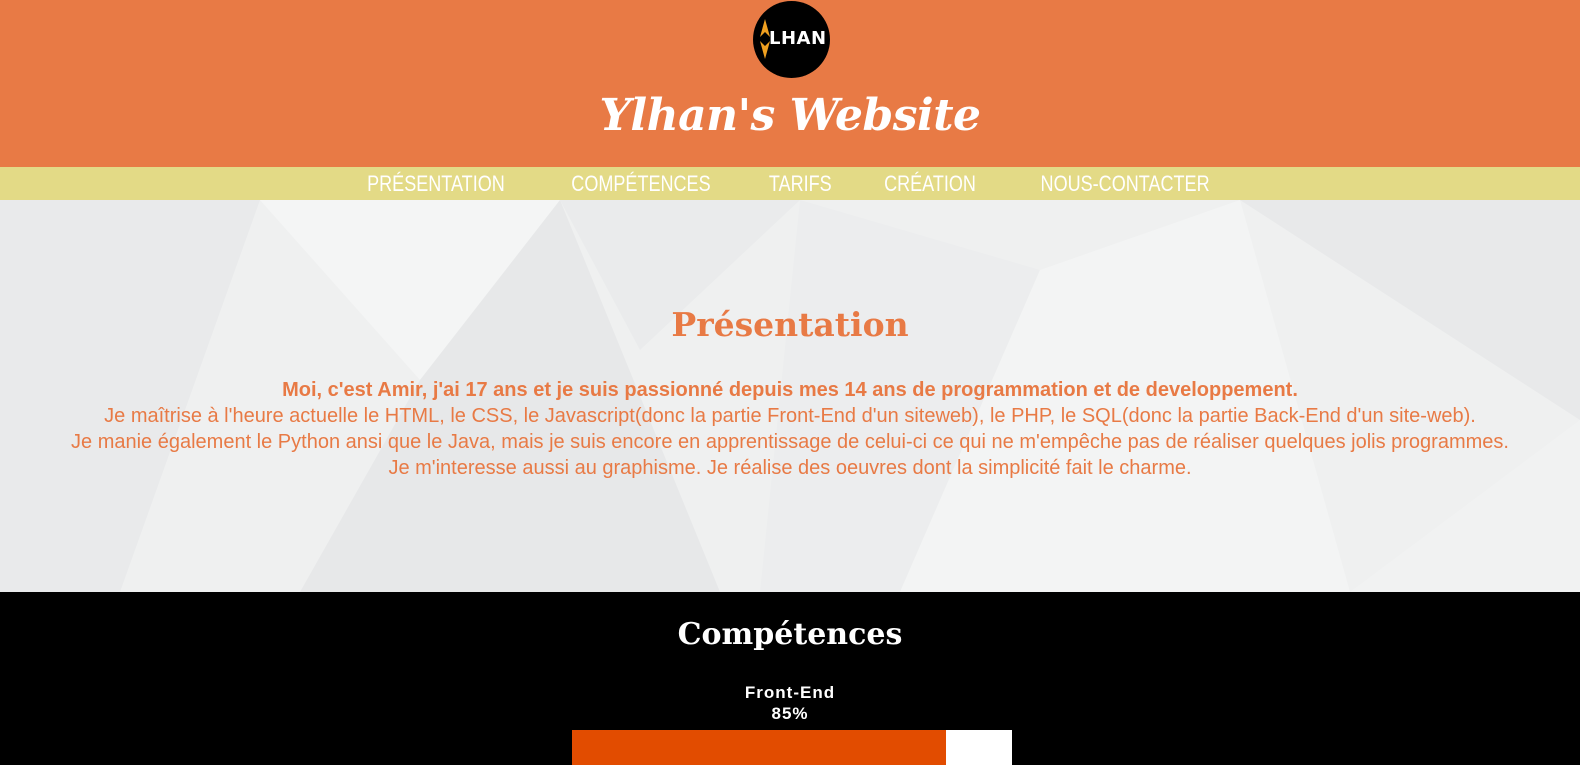  I want to click on skill-progress-fill, so click(759, 747).